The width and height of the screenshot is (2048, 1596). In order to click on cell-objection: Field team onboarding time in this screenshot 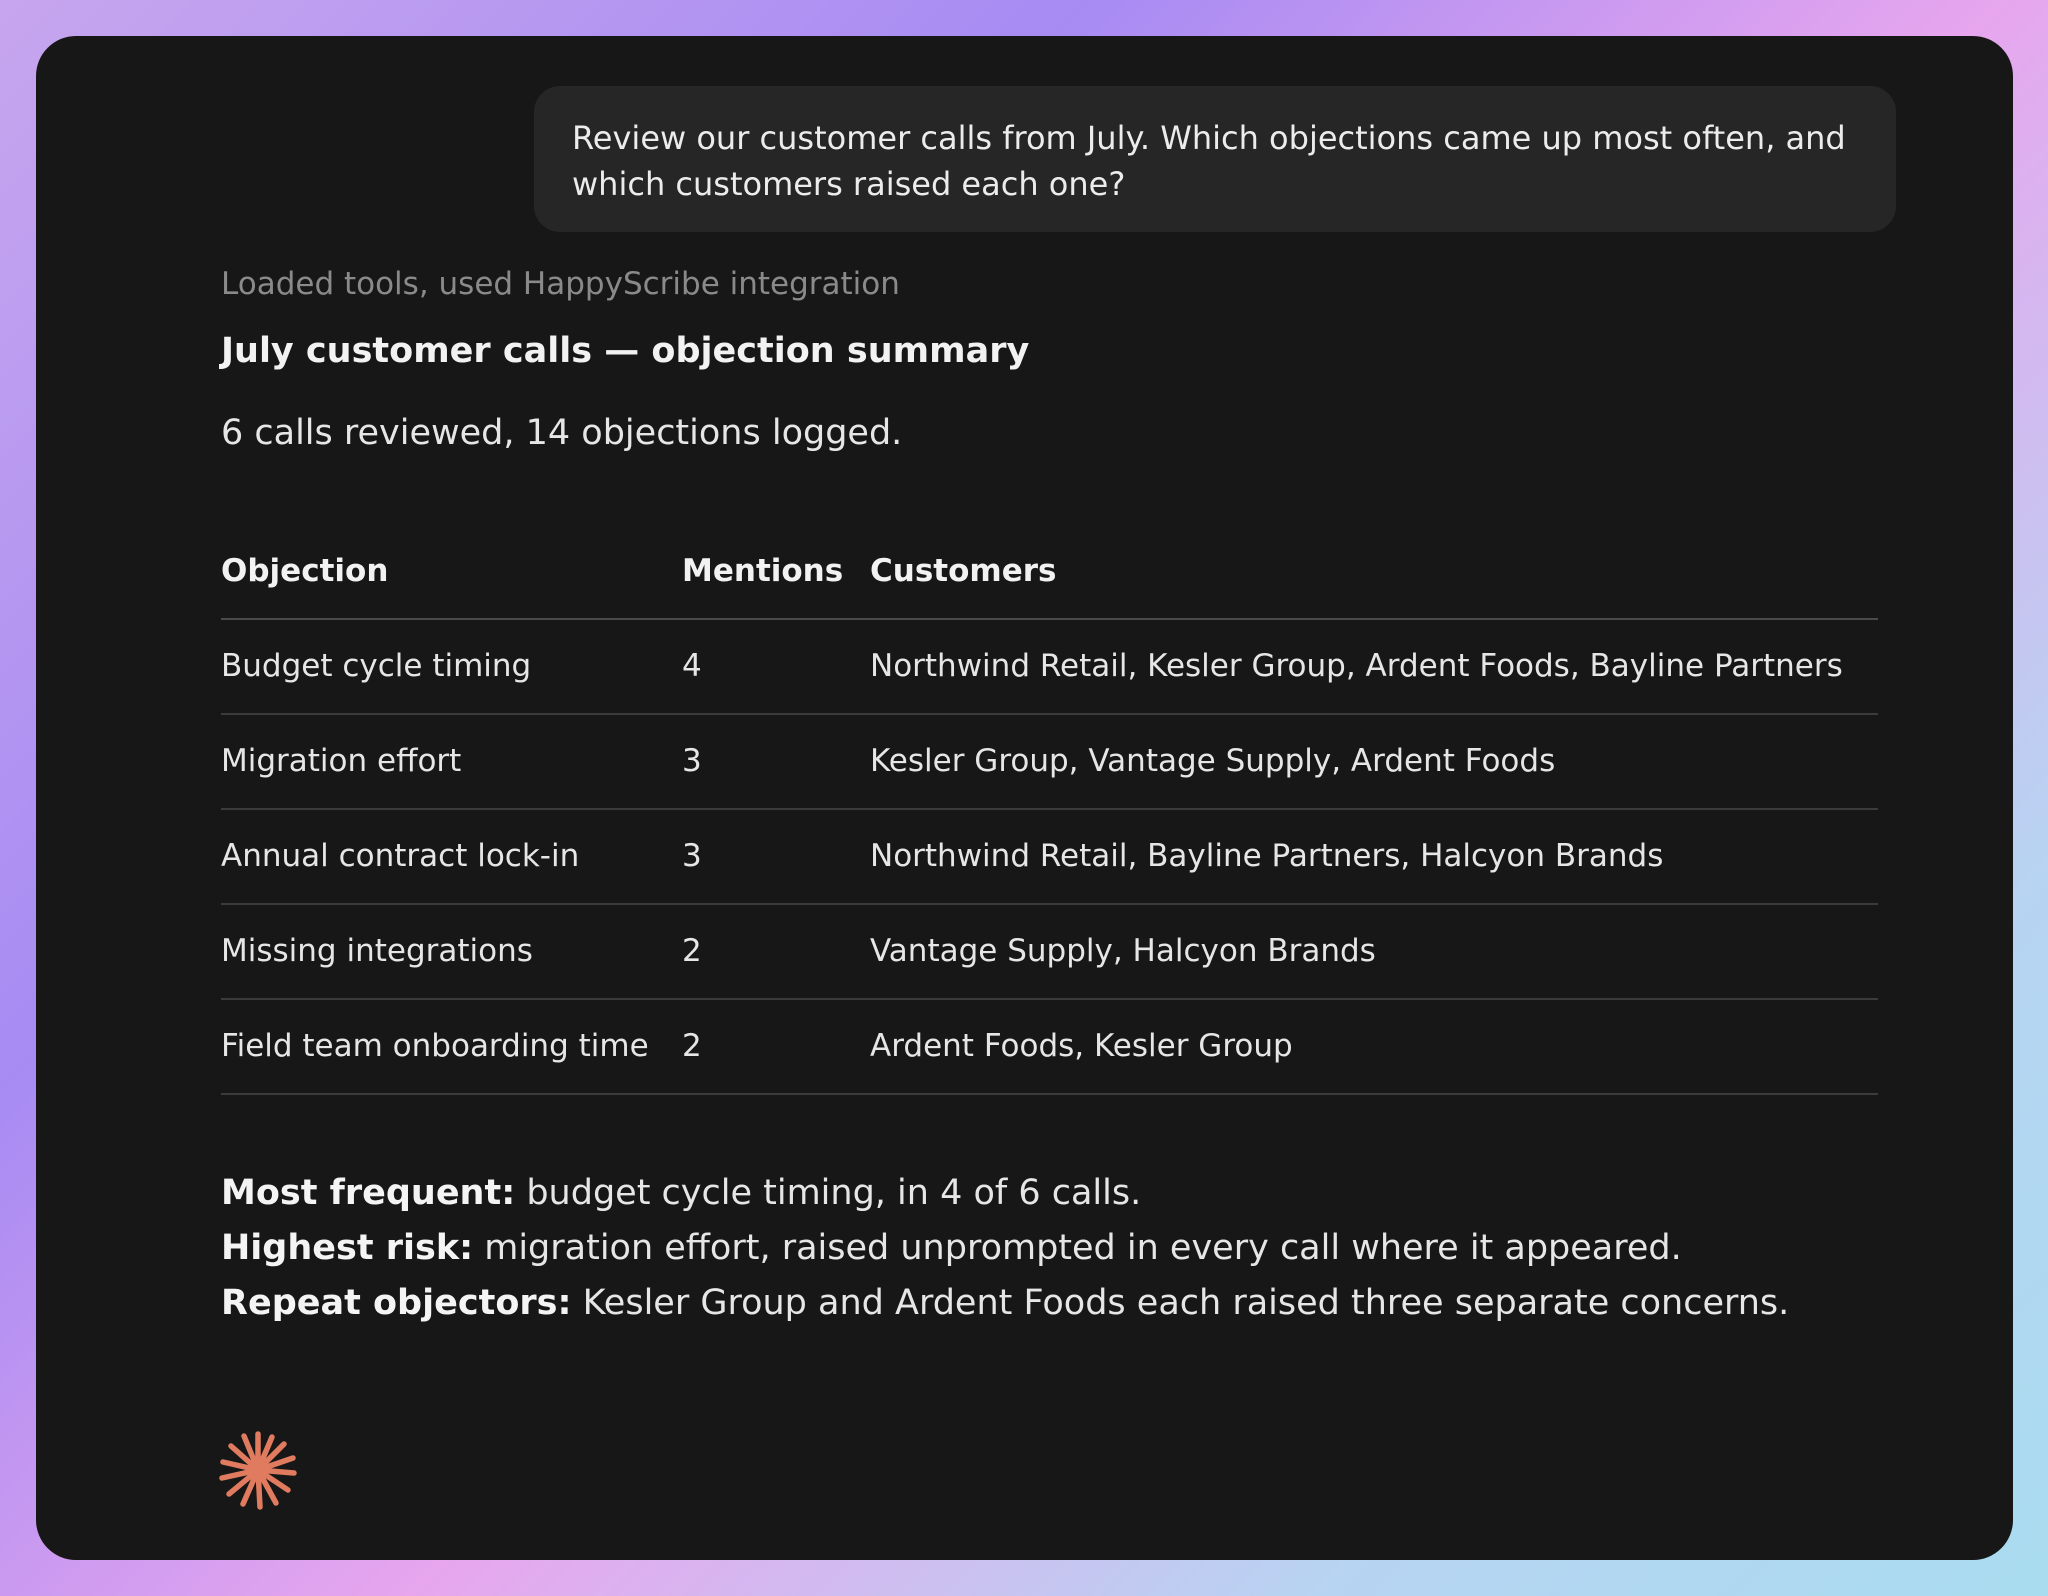, I will do `click(435, 1046)`.